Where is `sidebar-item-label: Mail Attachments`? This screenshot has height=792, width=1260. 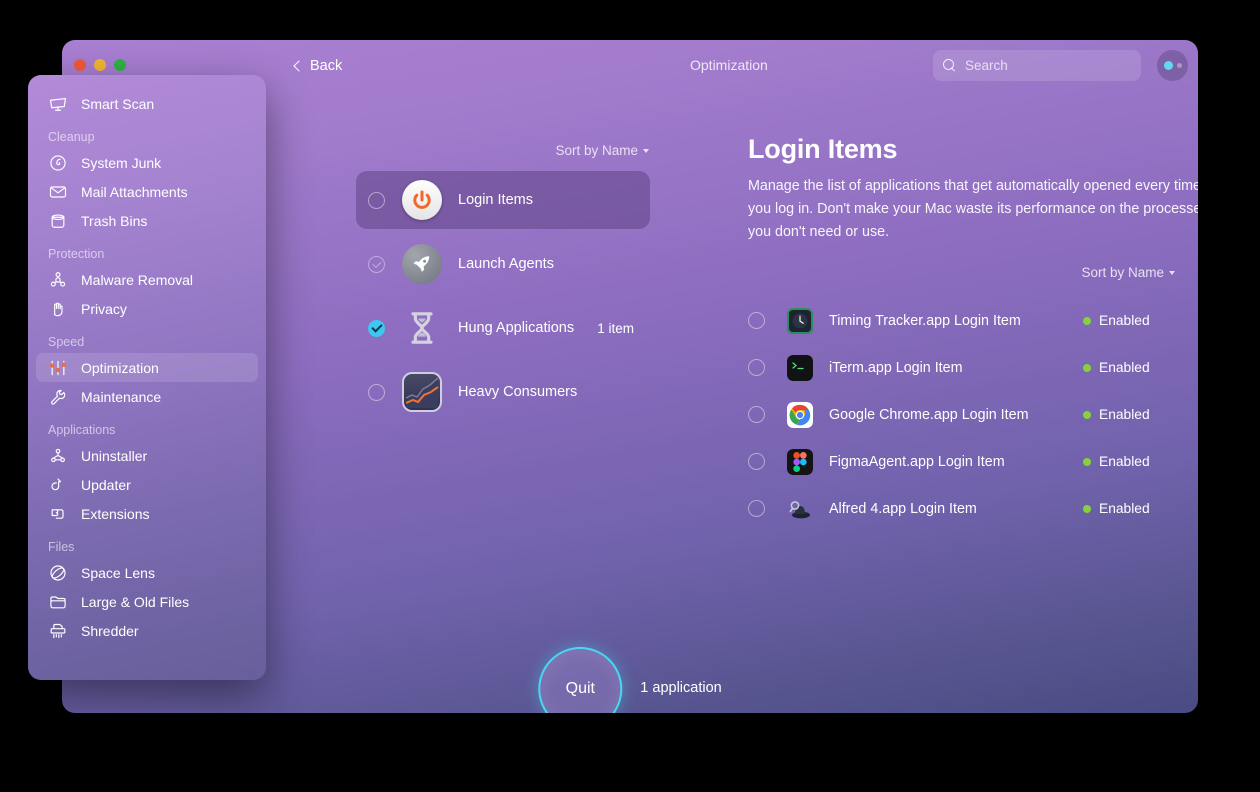 sidebar-item-label: Mail Attachments is located at coordinates (134, 191).